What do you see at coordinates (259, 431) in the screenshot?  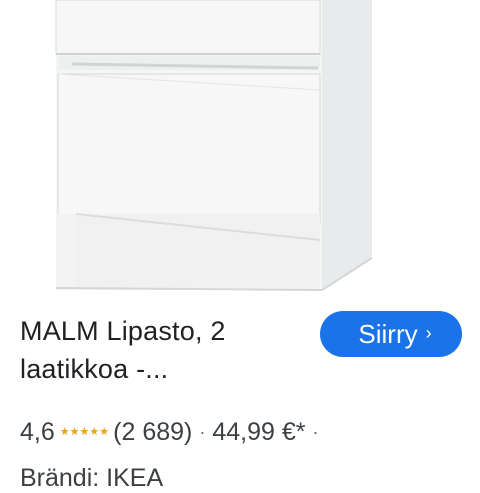 I see `price: 44,99 €*` at bounding box center [259, 431].